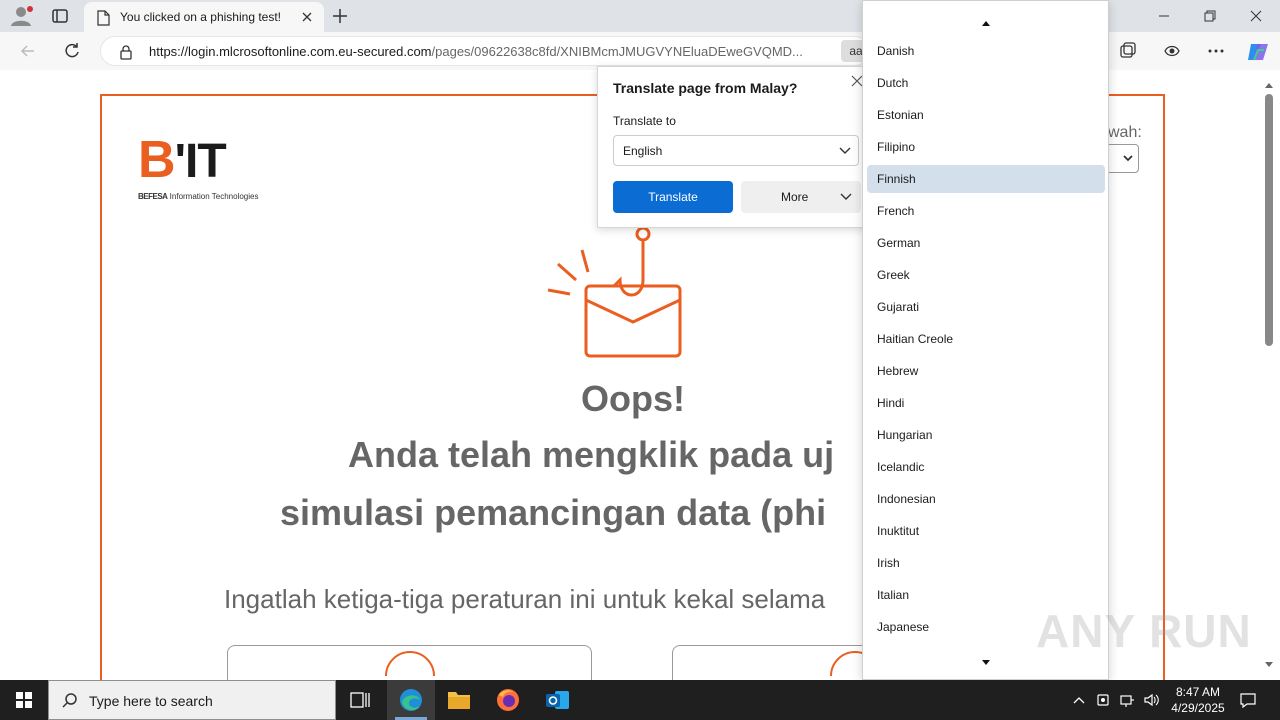  Describe the element at coordinates (986, 435) in the screenshot. I see `language-option: Hungarian` at that location.